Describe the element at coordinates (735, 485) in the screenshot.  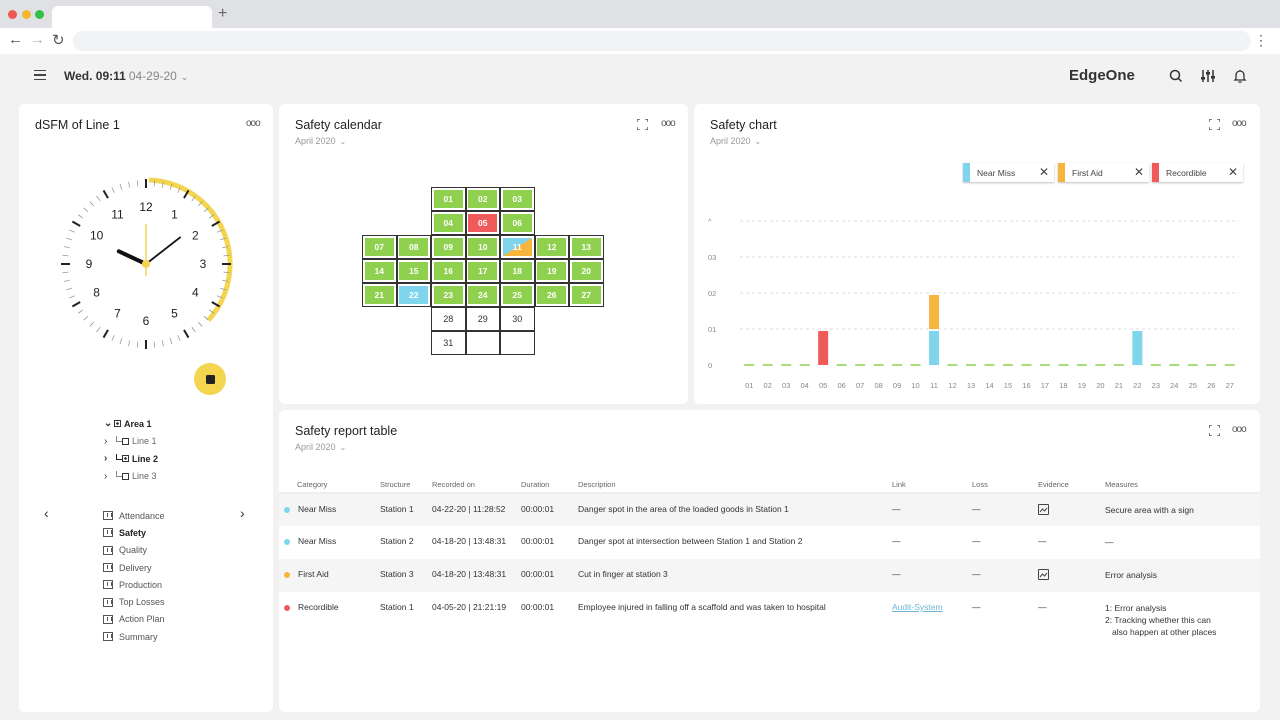
I see `column-header: Description` at that location.